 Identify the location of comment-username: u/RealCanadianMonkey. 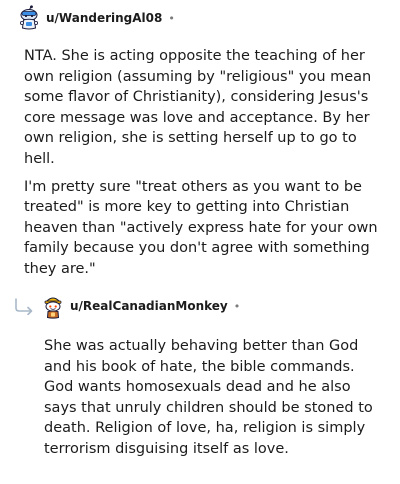
(149, 306).